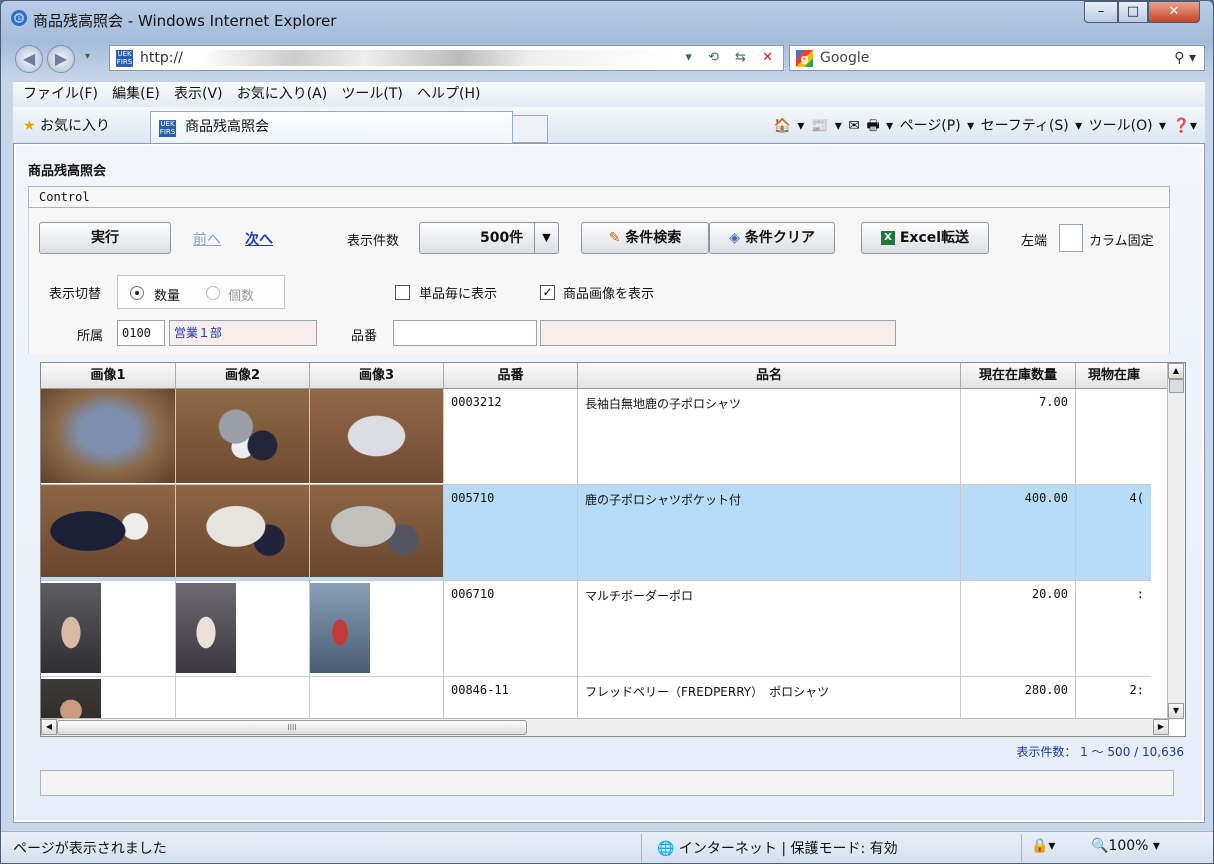 The image size is (1214, 864). Describe the element at coordinates (1140, 594) in the screenshot. I see `physical-stock-cell: :` at that location.